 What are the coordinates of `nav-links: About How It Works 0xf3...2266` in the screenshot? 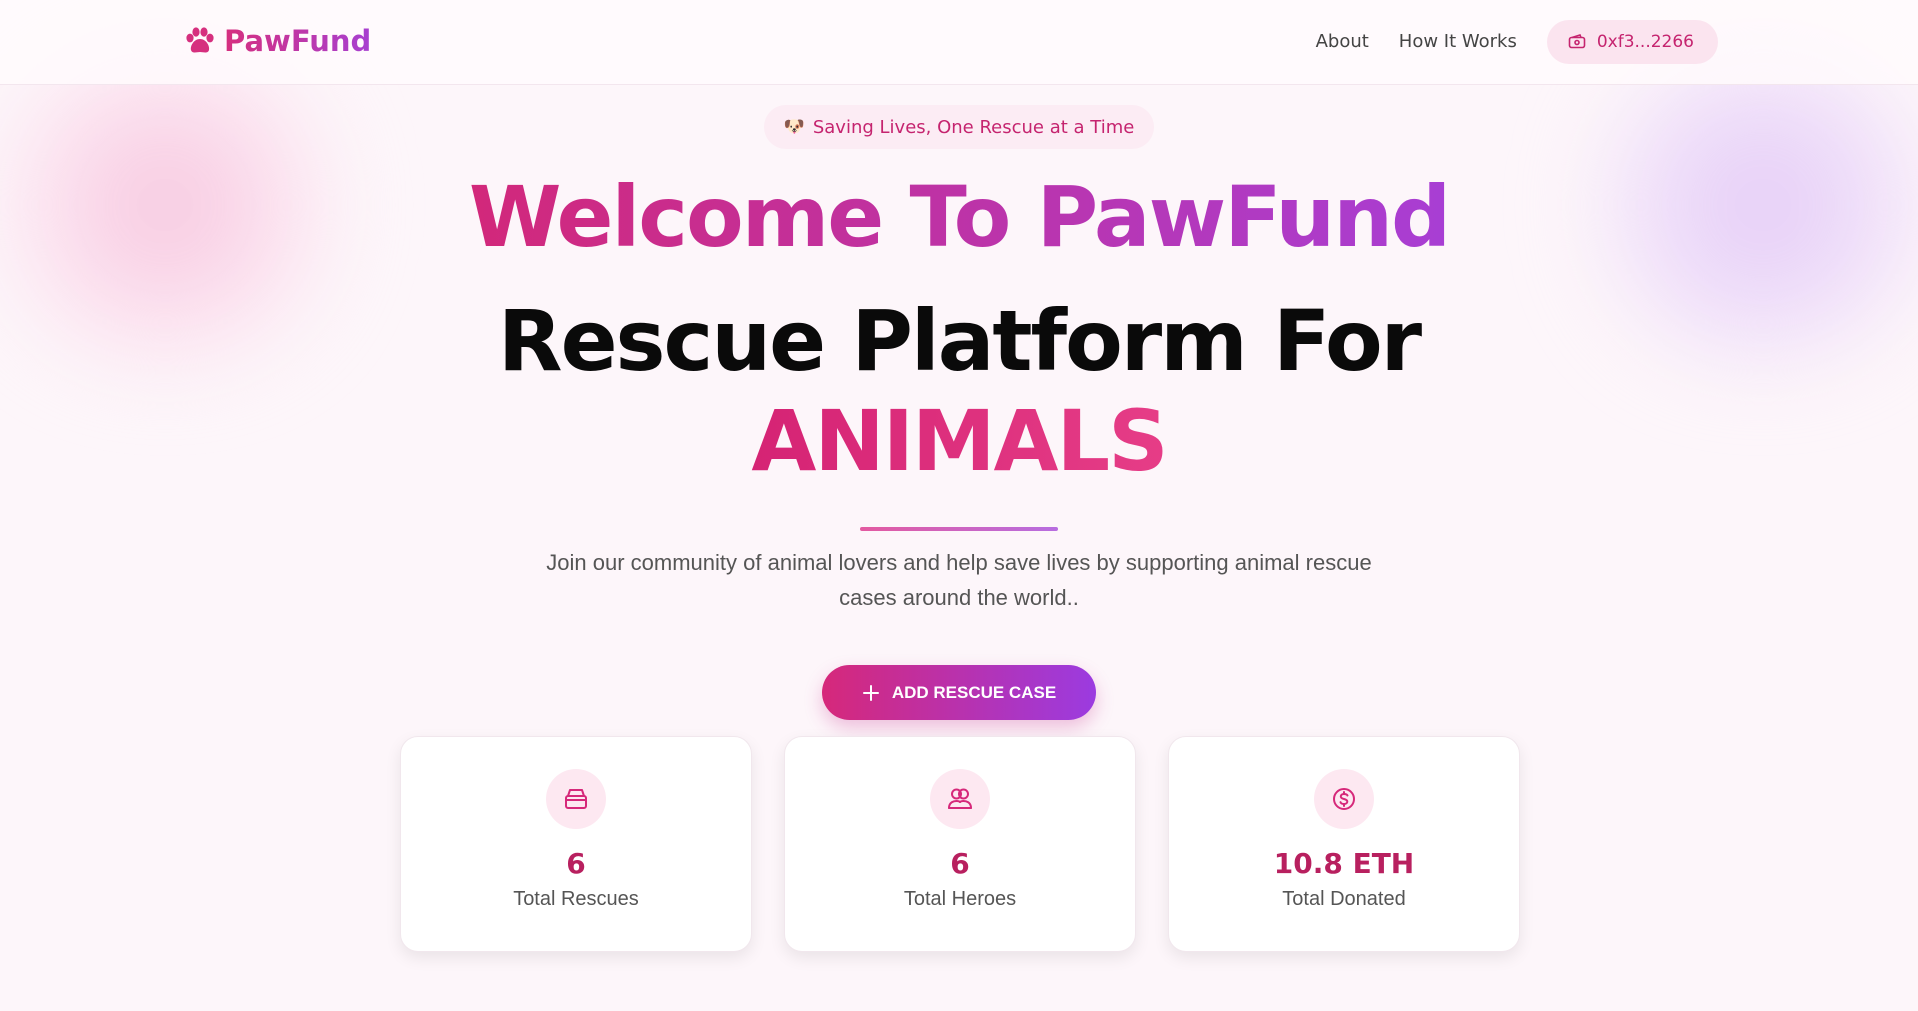 It's located at (1517, 42).